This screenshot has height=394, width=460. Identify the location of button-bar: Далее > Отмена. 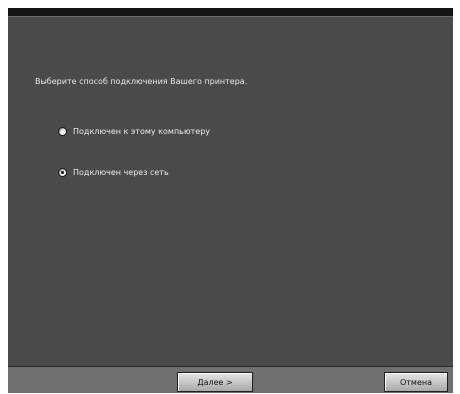
(230, 379).